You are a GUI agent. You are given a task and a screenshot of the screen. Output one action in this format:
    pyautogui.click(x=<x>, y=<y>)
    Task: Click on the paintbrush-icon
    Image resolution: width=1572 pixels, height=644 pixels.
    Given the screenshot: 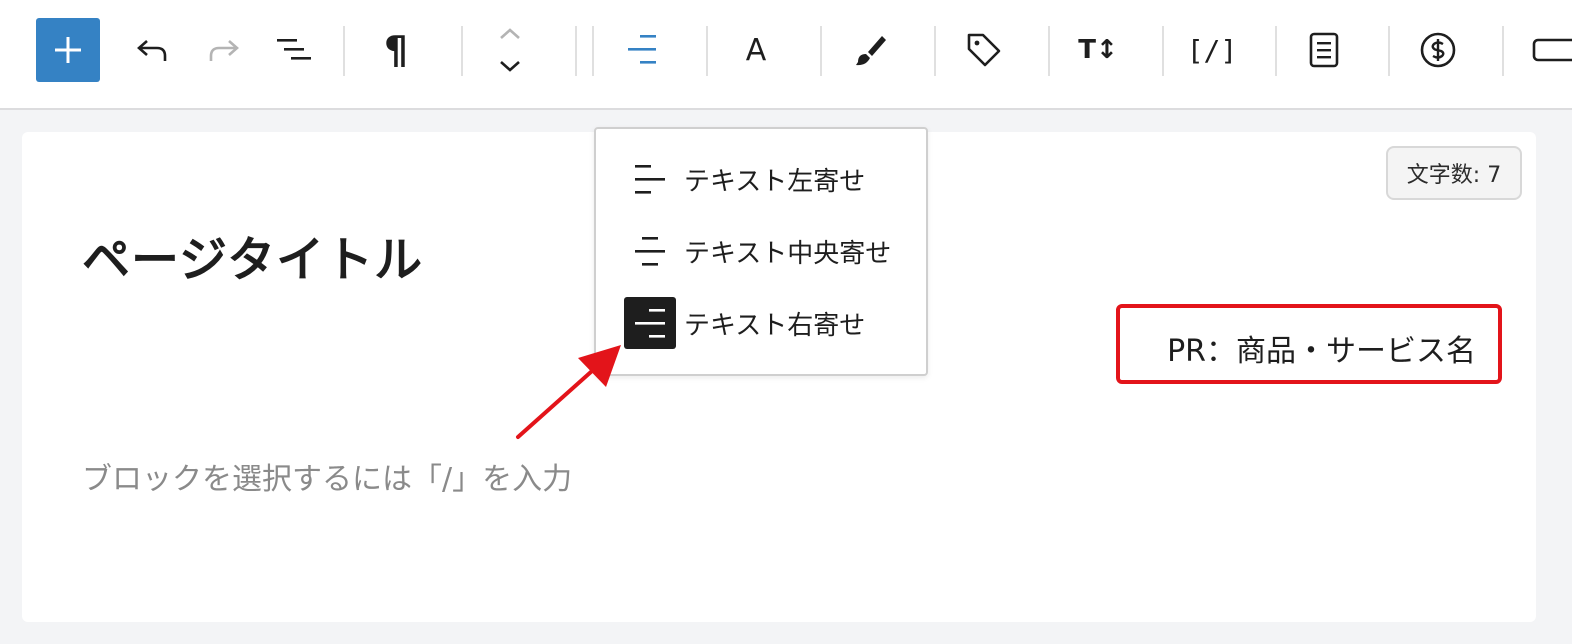 What is the action you would take?
    pyautogui.click(x=871, y=51)
    